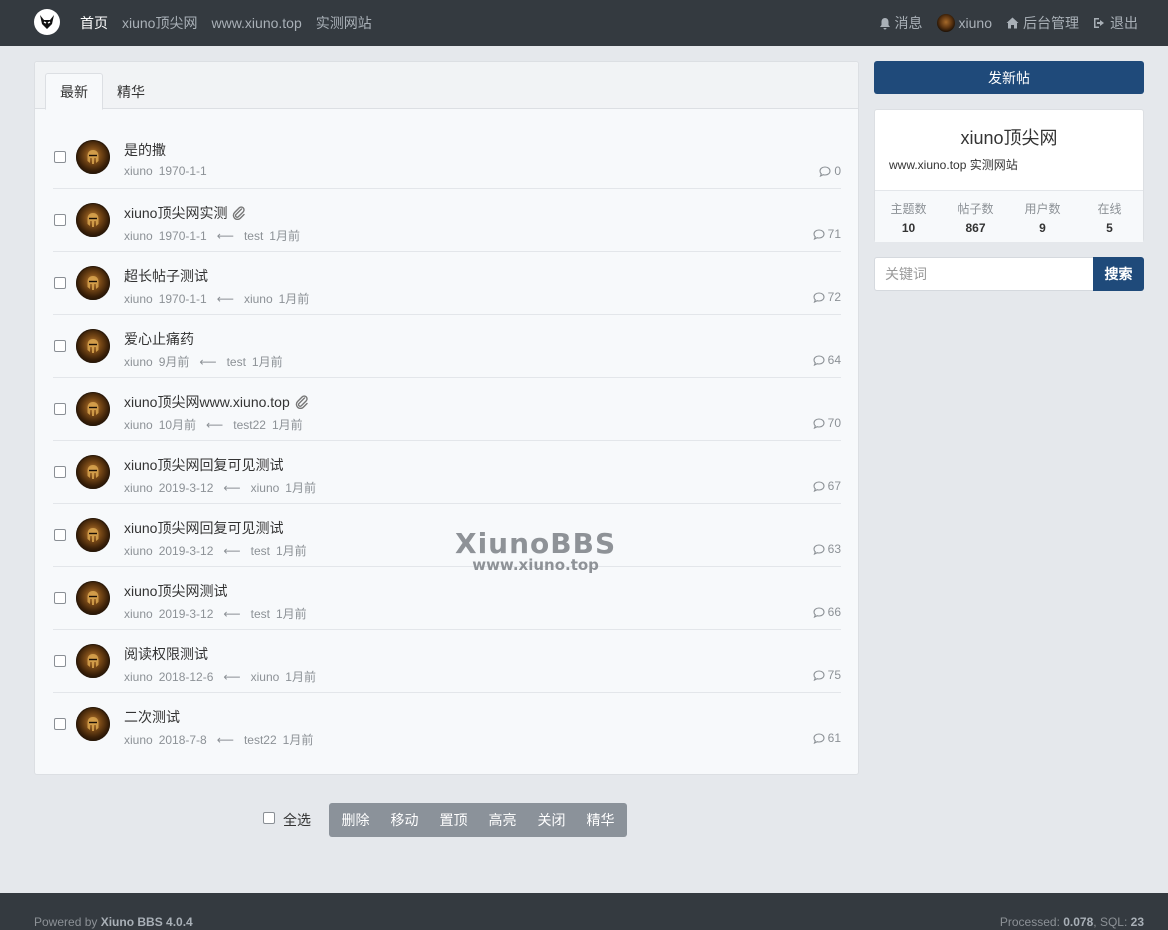  Describe the element at coordinates (287, 820) in the screenshot. I see `select-all: 全选` at that location.